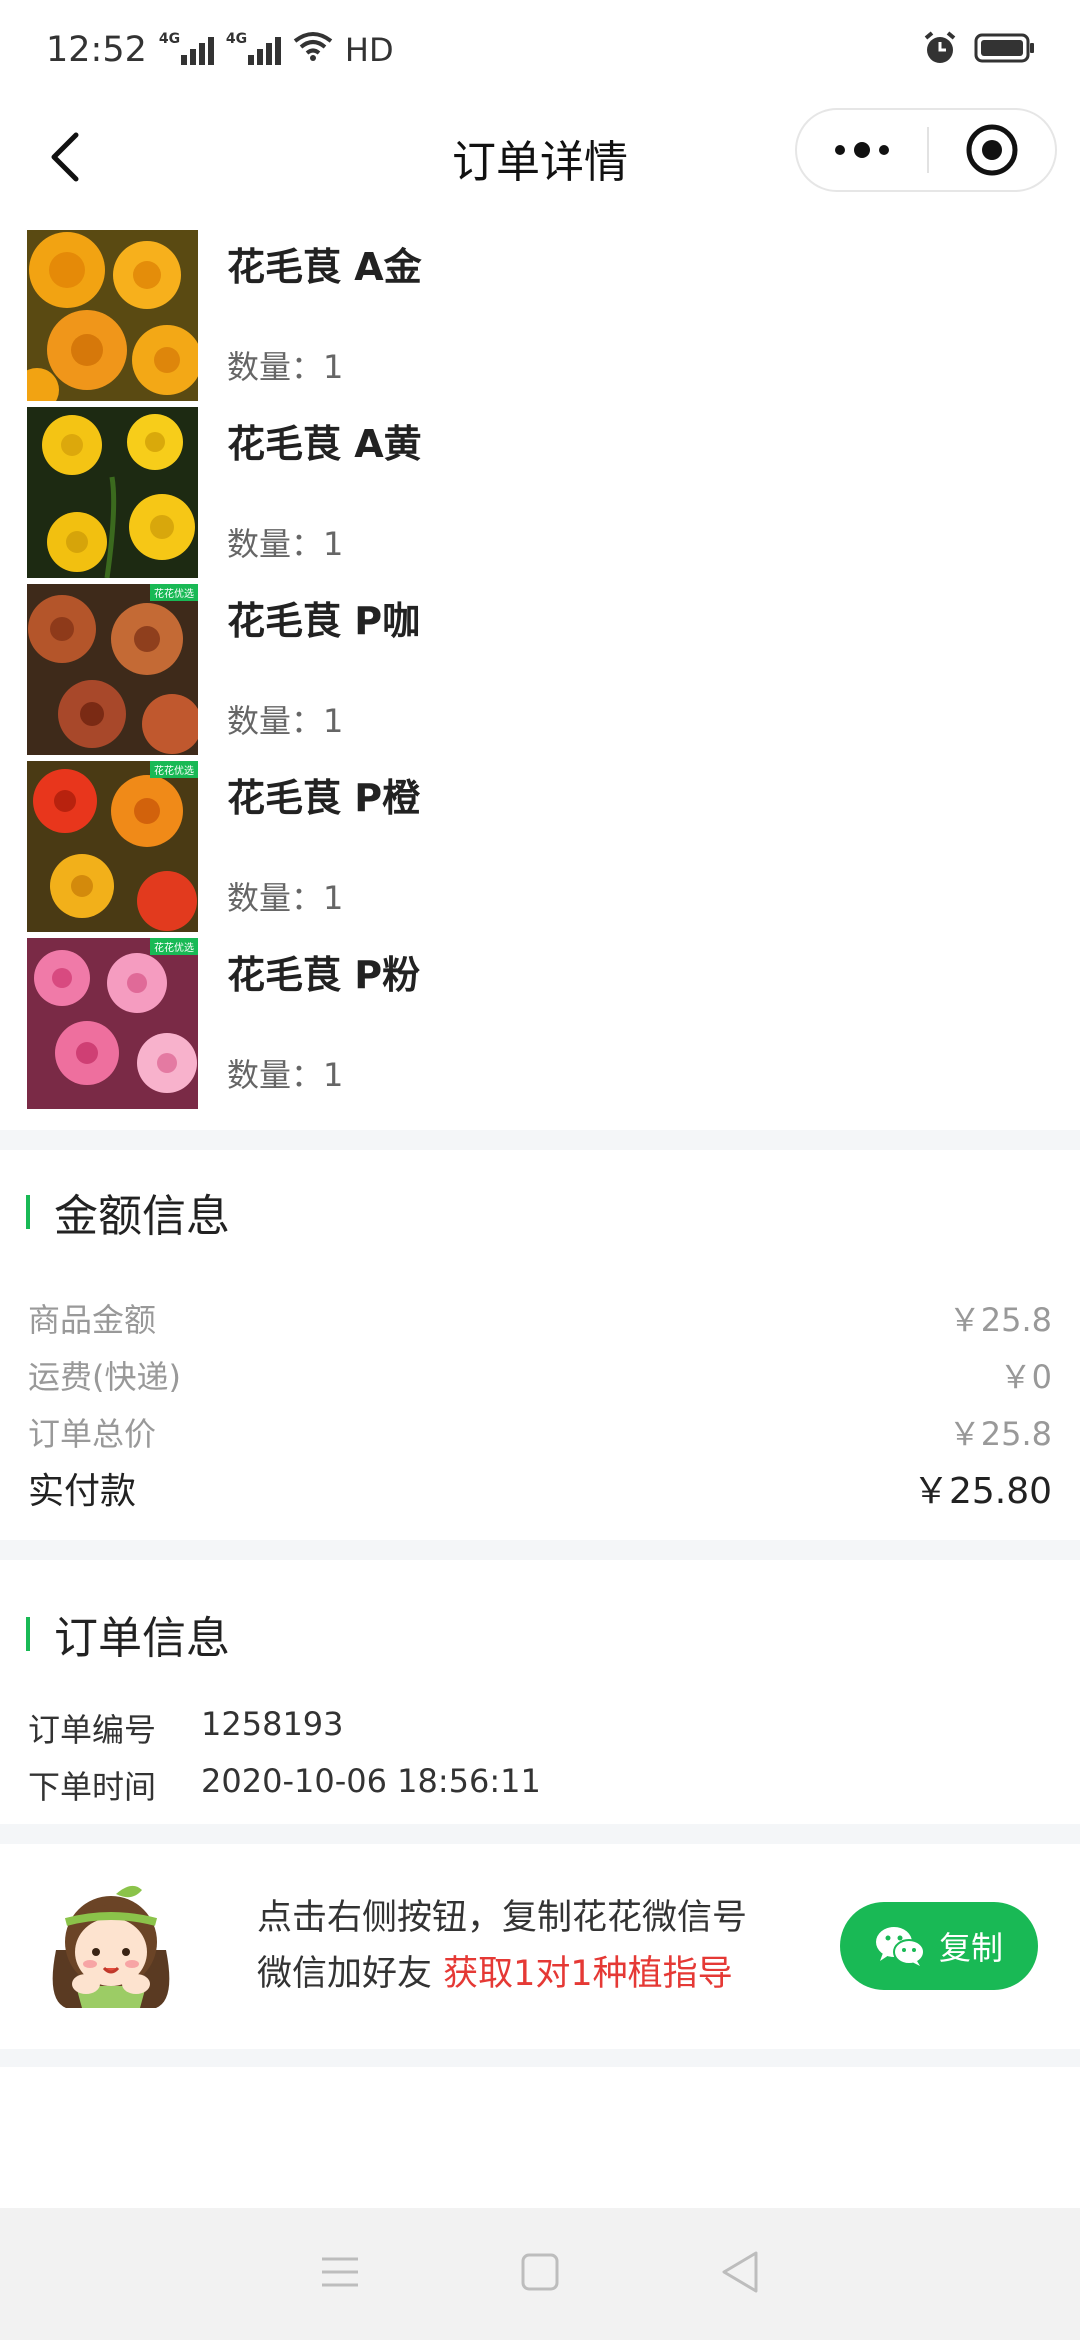  What do you see at coordinates (540, 1026) in the screenshot?
I see `product-item: 花花优选 花毛茛 P粉 数量：1` at bounding box center [540, 1026].